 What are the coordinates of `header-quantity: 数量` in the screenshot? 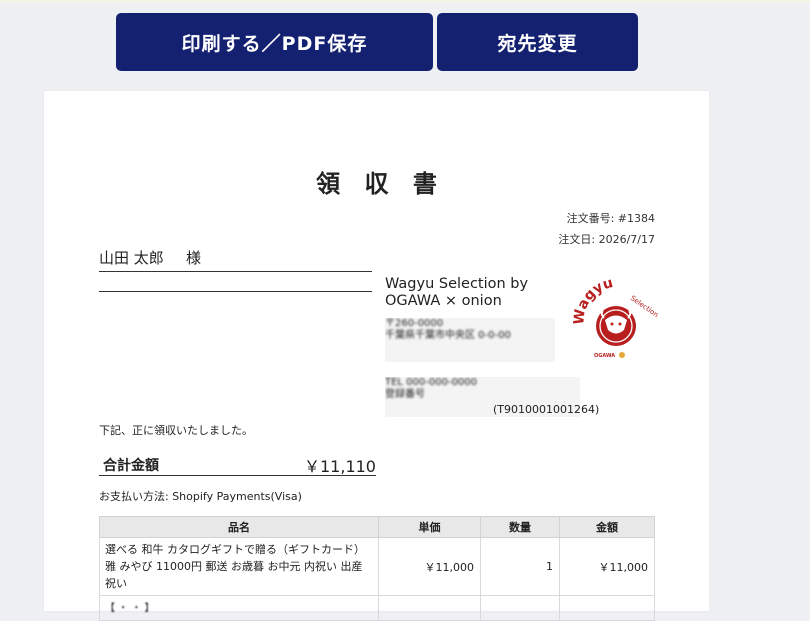 It's located at (520, 527).